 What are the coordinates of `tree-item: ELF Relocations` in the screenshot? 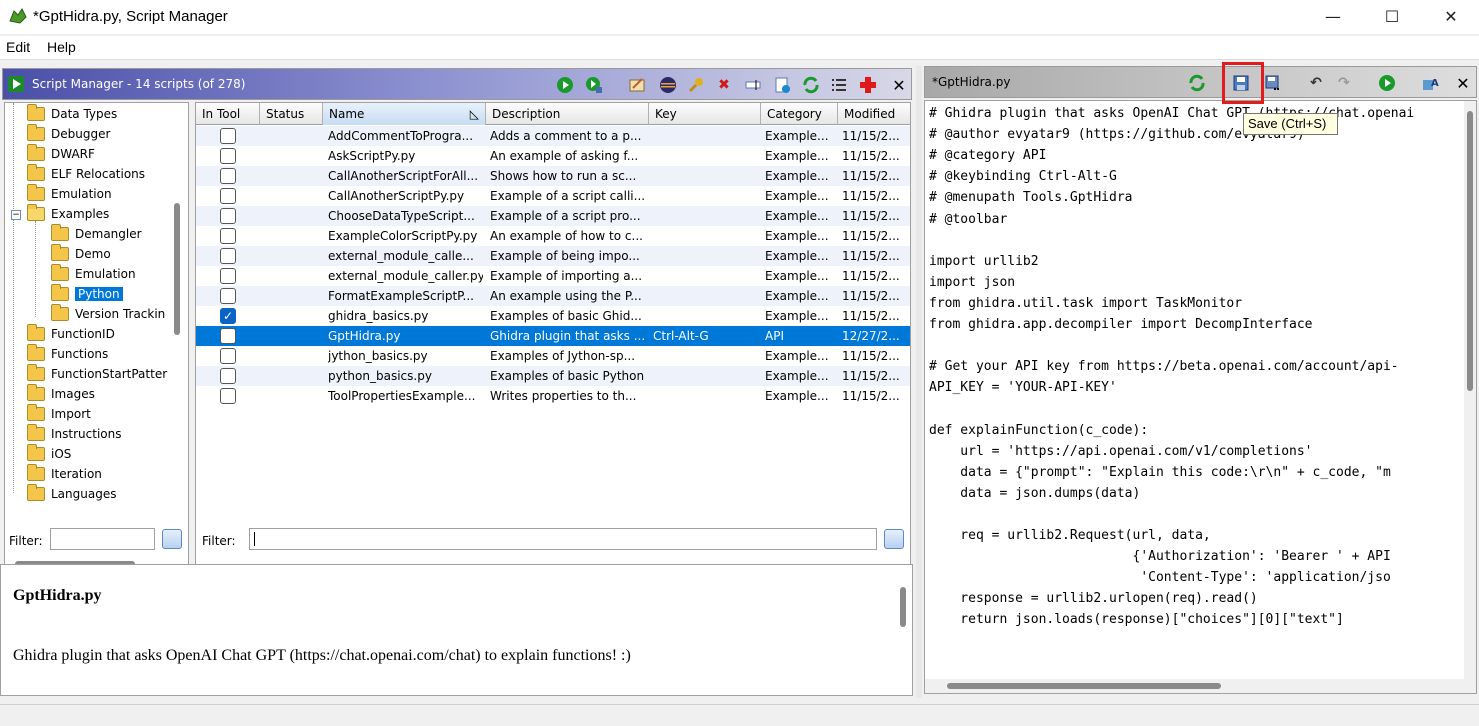 It's located at (86, 174).